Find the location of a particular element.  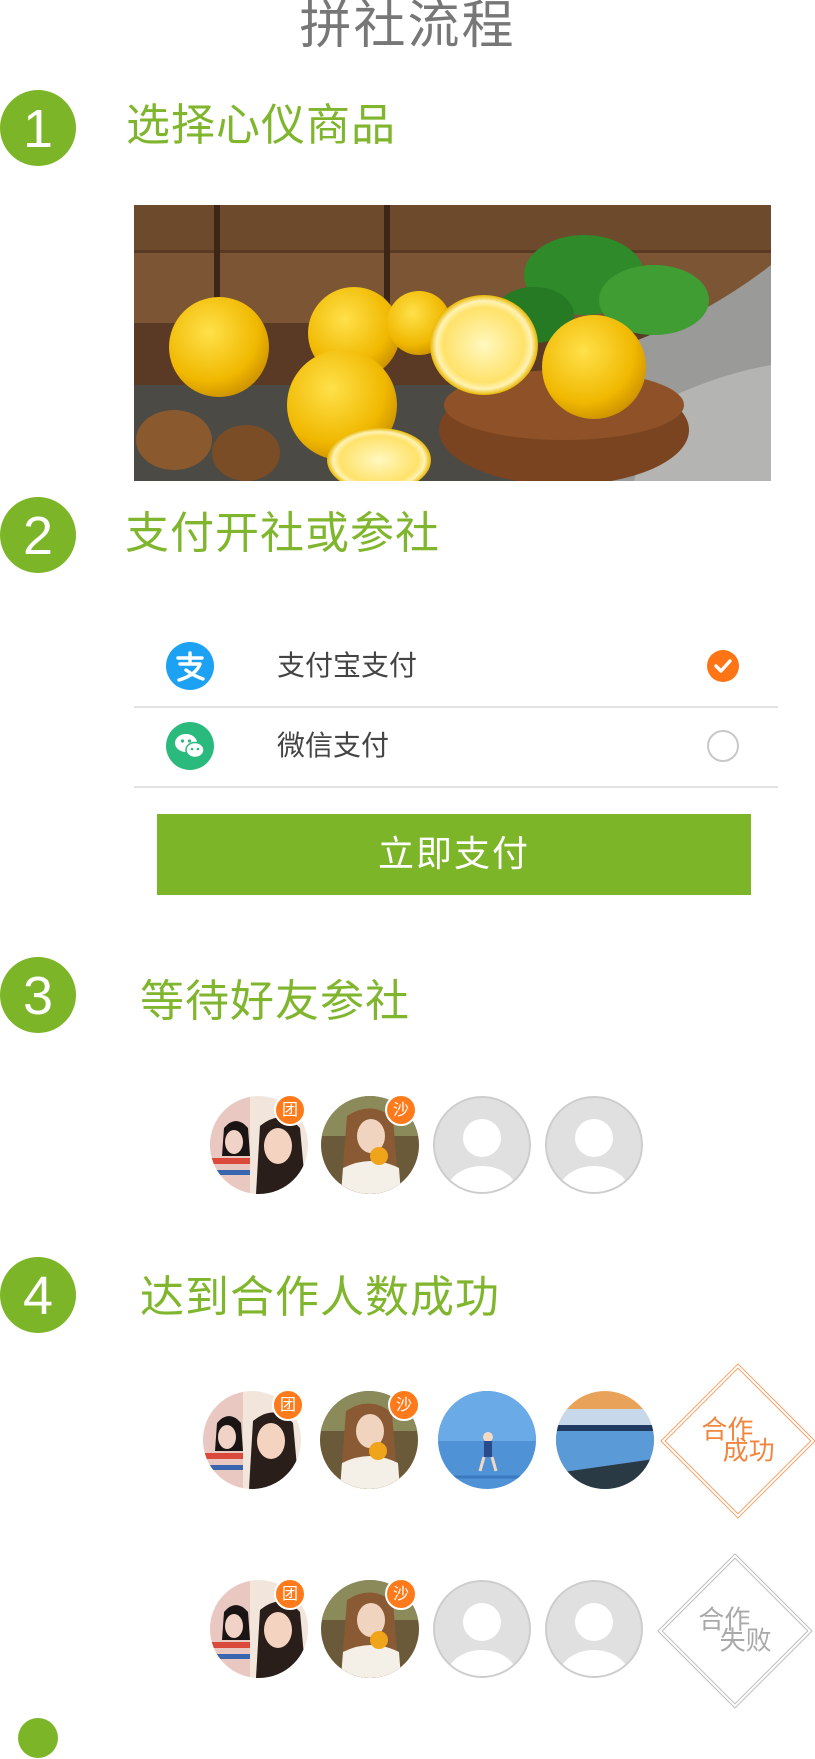

step-dot is located at coordinates (38, 1738).